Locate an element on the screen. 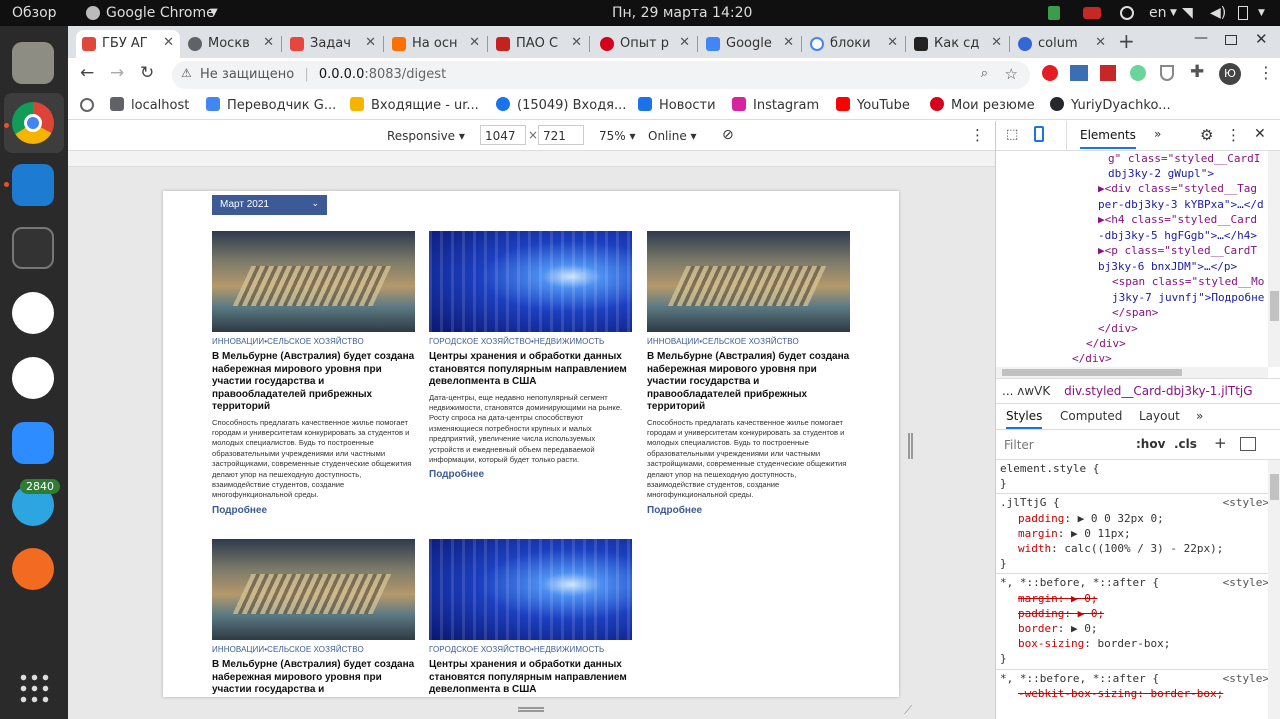 This screenshot has height=719, width=1280. dom-line: ▶<p class="styled__CardT is located at coordinates (1177, 251).